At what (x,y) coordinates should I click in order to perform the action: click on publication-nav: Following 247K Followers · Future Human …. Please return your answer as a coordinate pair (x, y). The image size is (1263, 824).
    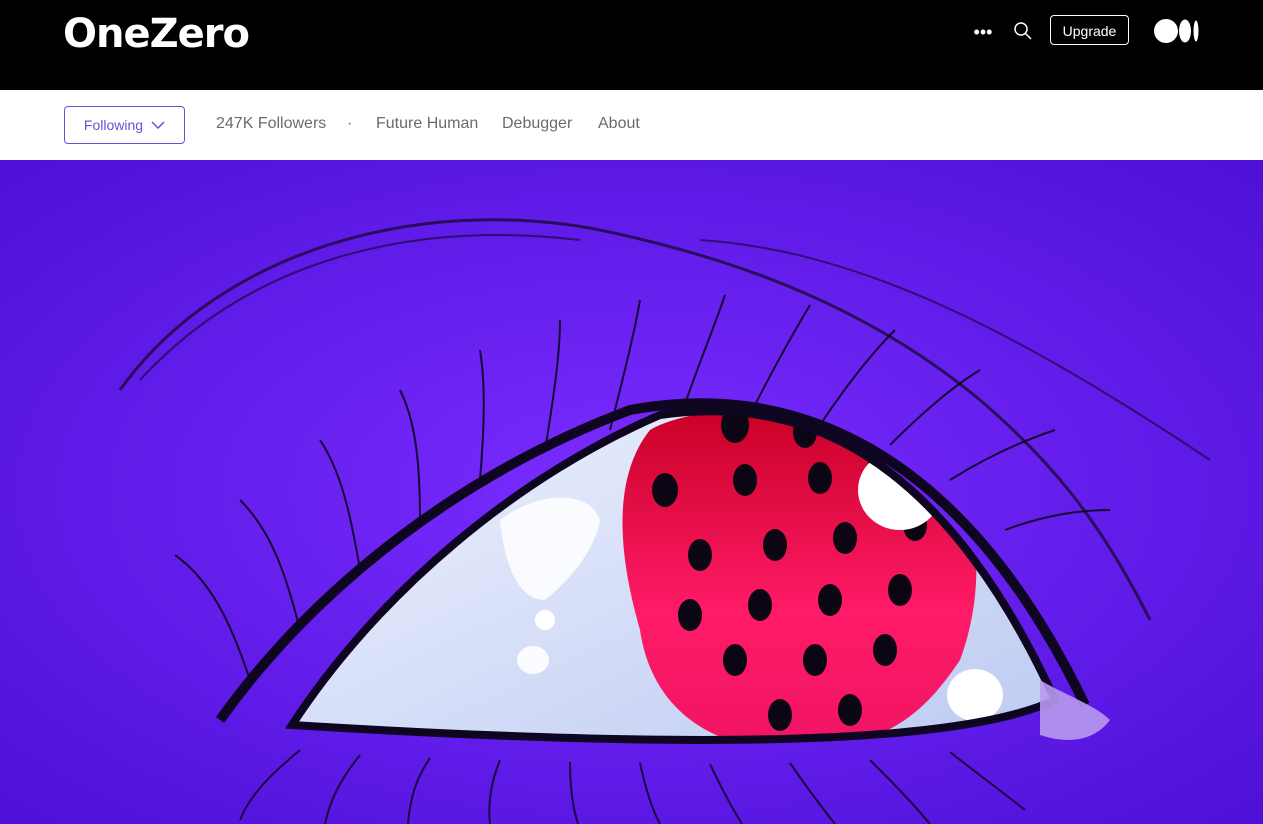
    Looking at the image, I should click on (631, 125).